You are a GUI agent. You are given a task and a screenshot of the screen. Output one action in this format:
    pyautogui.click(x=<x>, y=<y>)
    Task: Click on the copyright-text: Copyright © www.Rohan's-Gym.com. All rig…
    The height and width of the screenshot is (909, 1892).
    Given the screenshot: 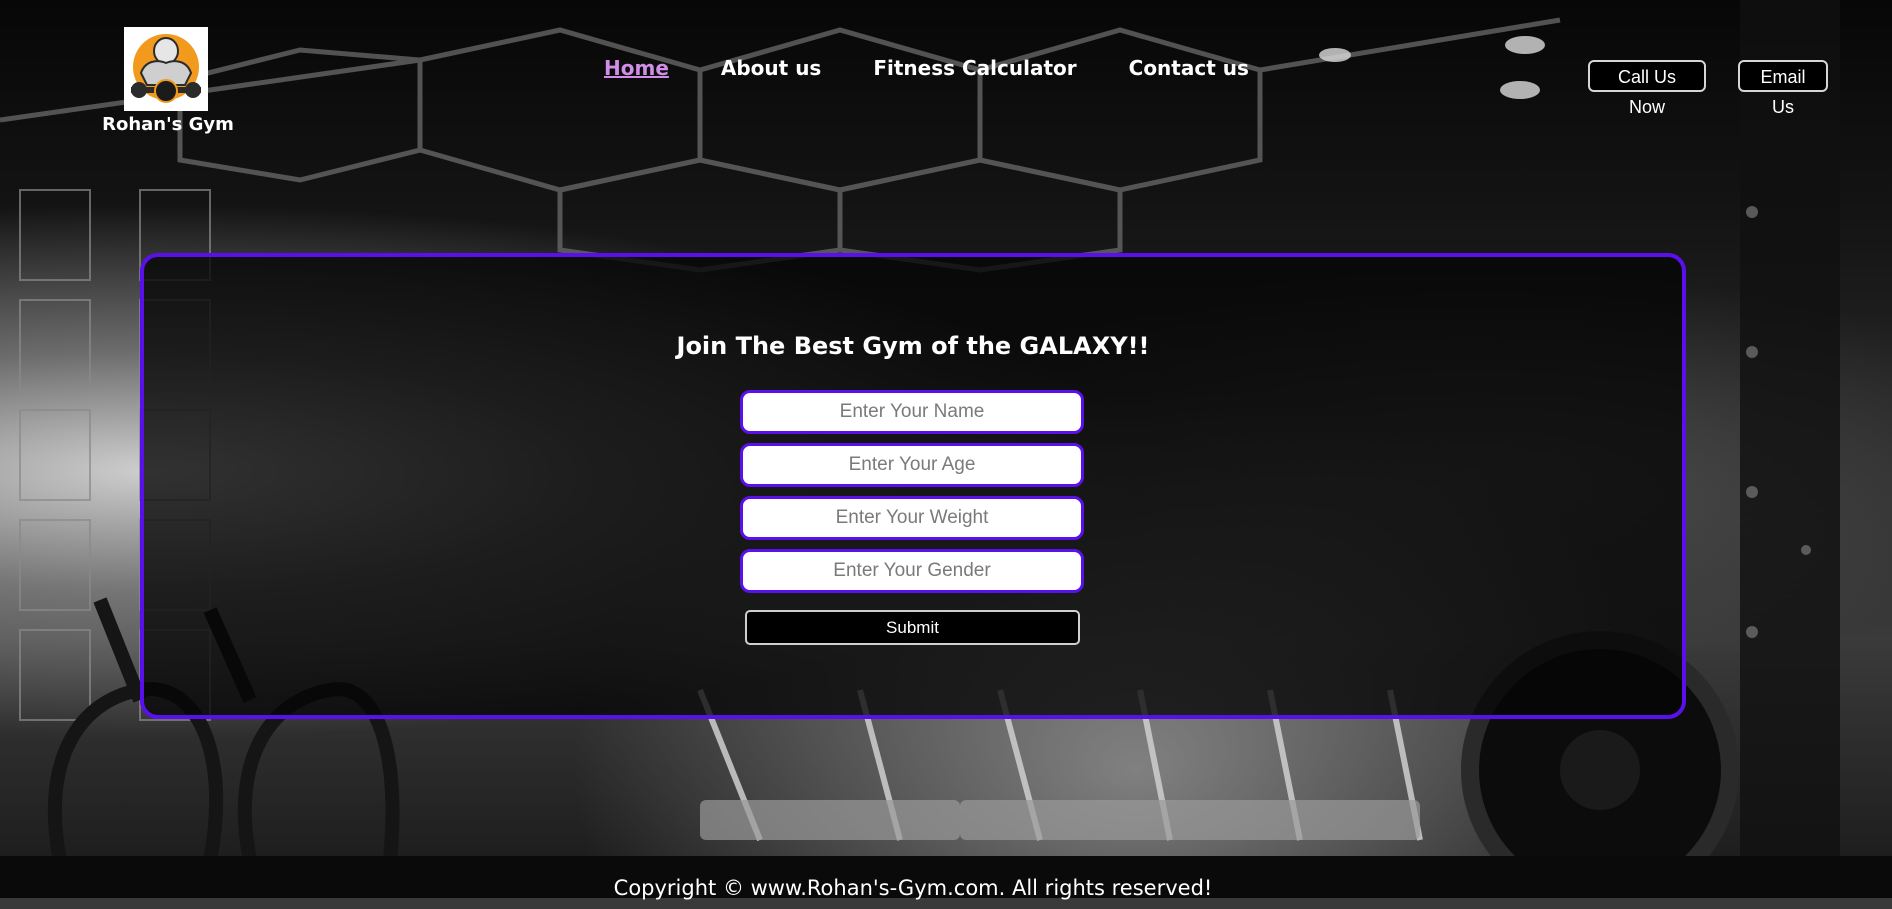 What is the action you would take?
    pyautogui.click(x=913, y=888)
    